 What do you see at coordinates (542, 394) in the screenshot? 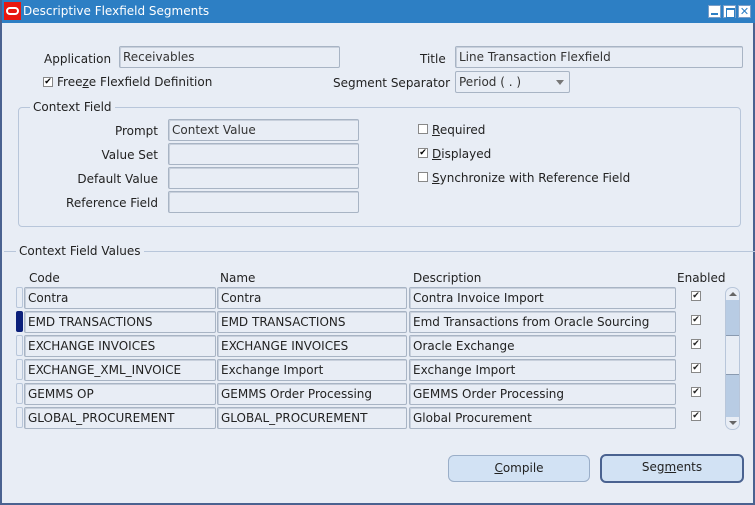
I see `description-cell: GEMMS Order Processing` at bounding box center [542, 394].